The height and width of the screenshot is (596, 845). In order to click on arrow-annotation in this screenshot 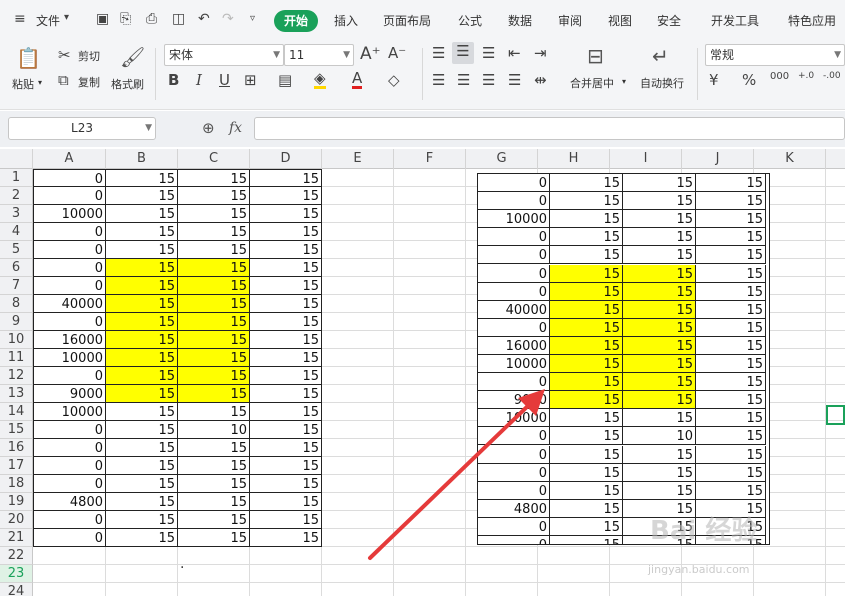, I will do `click(456, 474)`.